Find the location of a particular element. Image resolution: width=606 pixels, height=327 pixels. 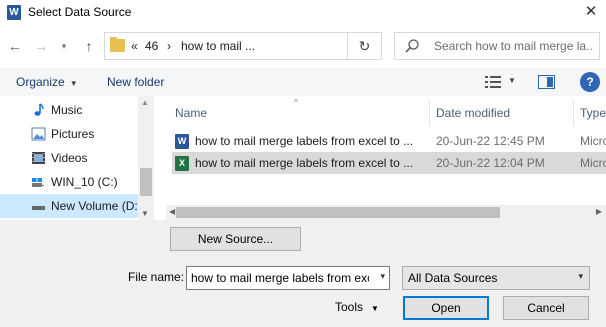

sidebar-item-new-volume: New Volume (D: is located at coordinates (69, 206).